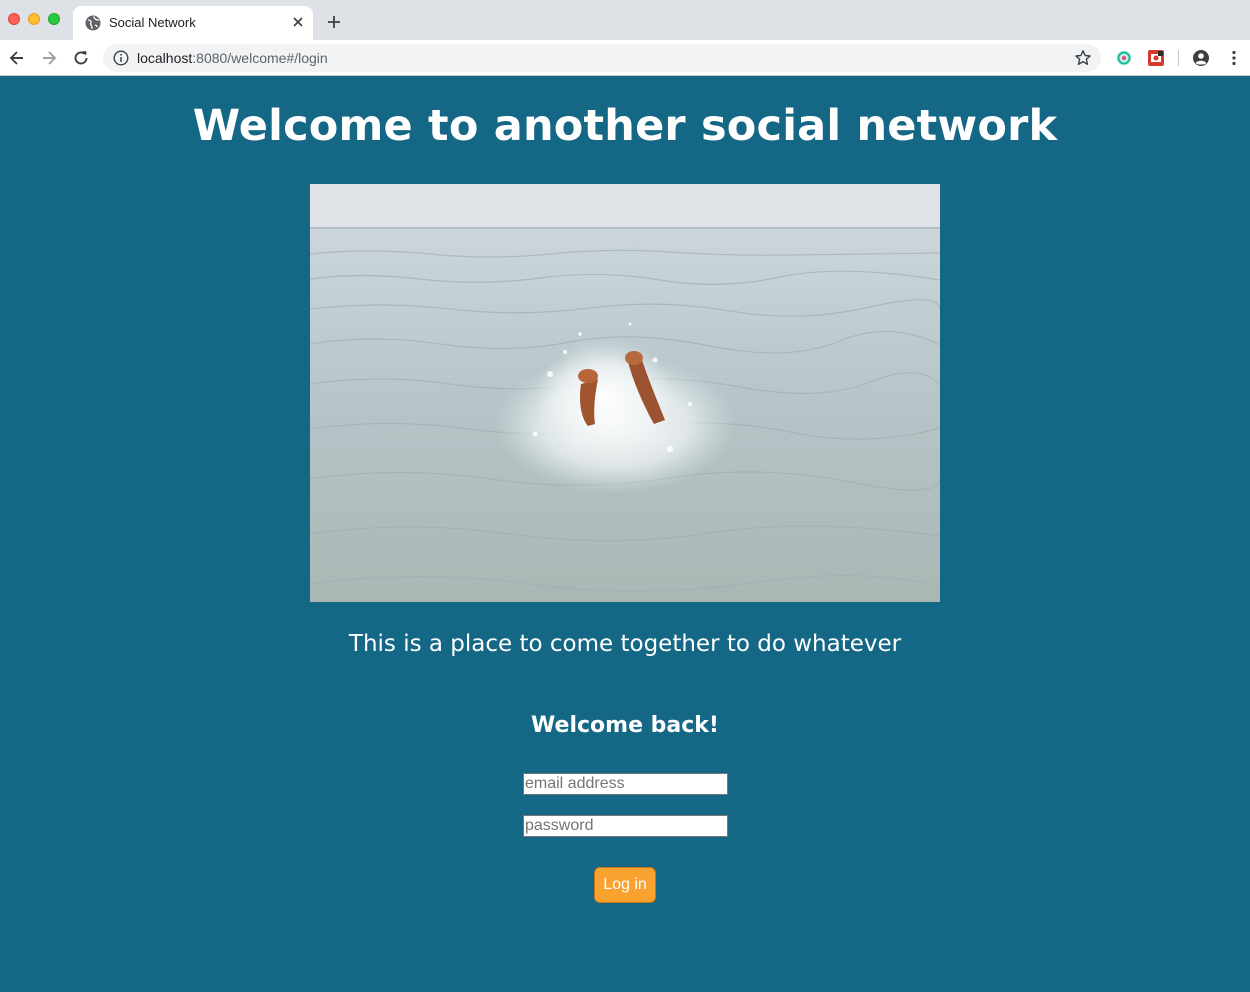 Image resolution: width=1250 pixels, height=992 pixels. Describe the element at coordinates (34, 19) in the screenshot. I see `minimize-window-button` at that location.